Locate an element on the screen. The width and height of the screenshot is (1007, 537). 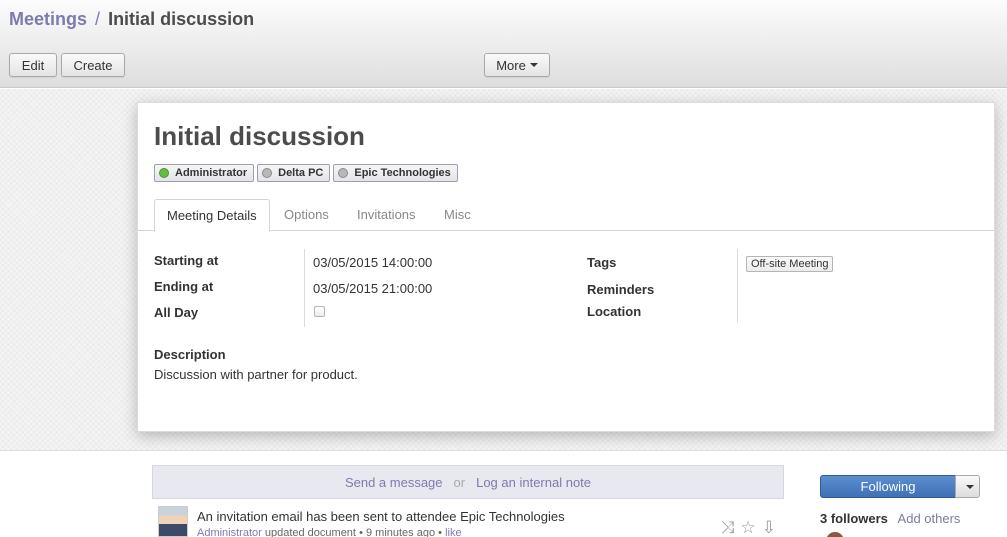
followers-count: 3 followers is located at coordinates (854, 518).